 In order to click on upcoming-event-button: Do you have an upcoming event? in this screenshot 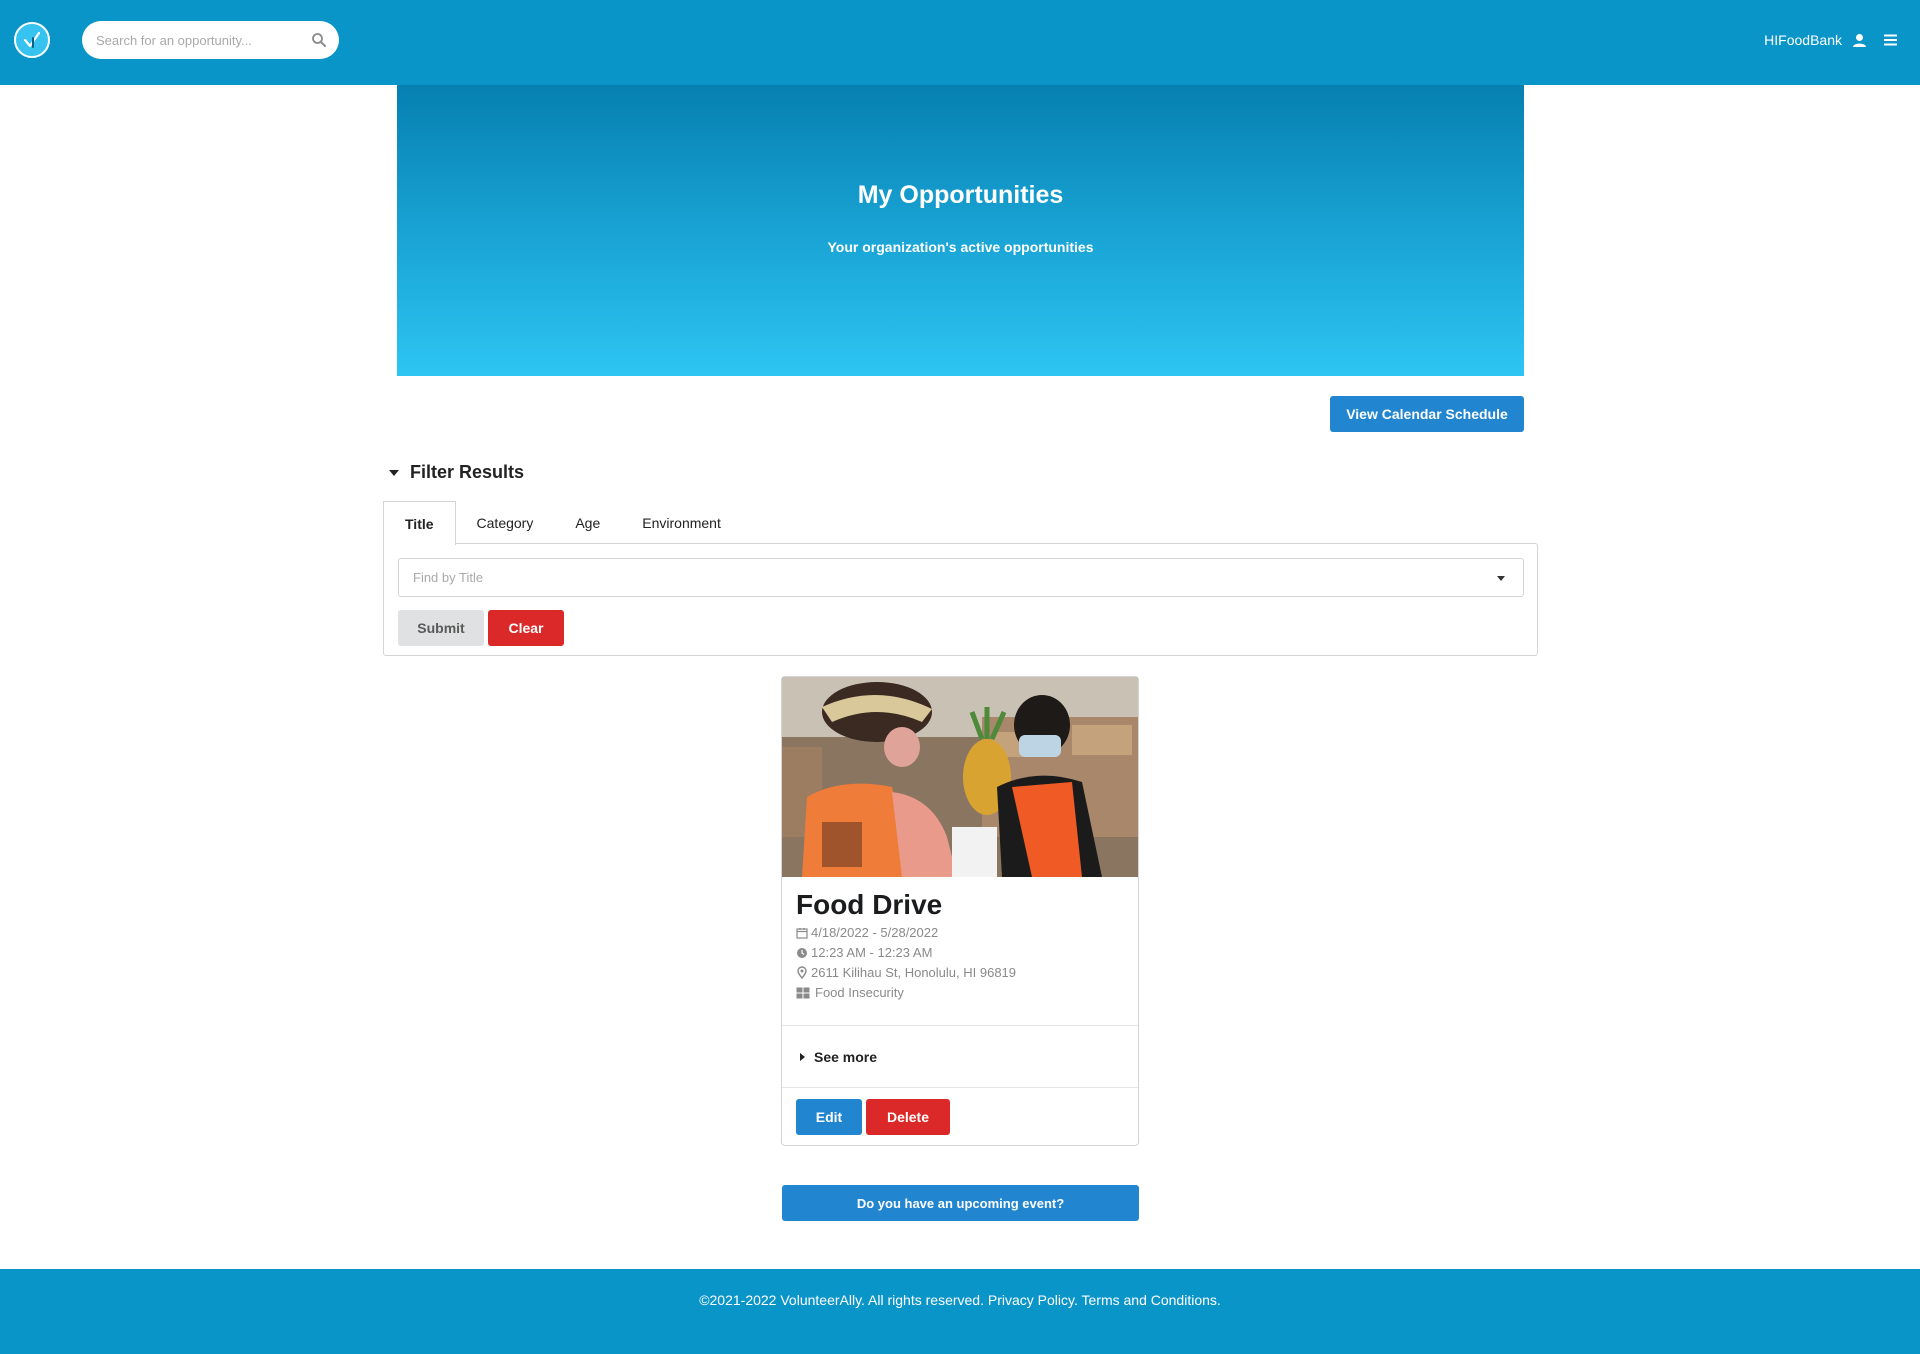, I will do `click(960, 1203)`.